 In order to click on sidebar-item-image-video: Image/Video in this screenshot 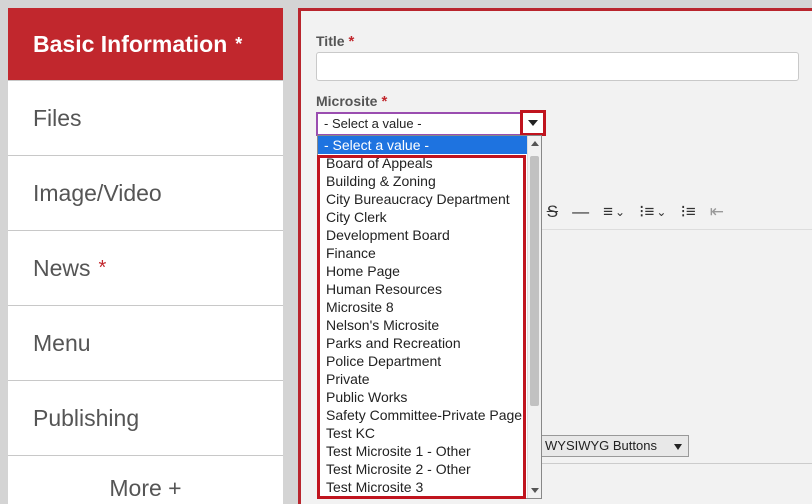, I will do `click(145, 193)`.